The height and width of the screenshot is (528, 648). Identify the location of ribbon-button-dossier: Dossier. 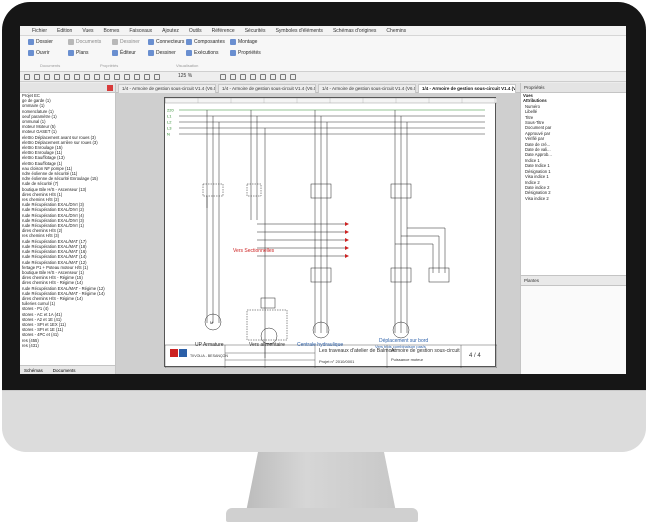
(40, 42).